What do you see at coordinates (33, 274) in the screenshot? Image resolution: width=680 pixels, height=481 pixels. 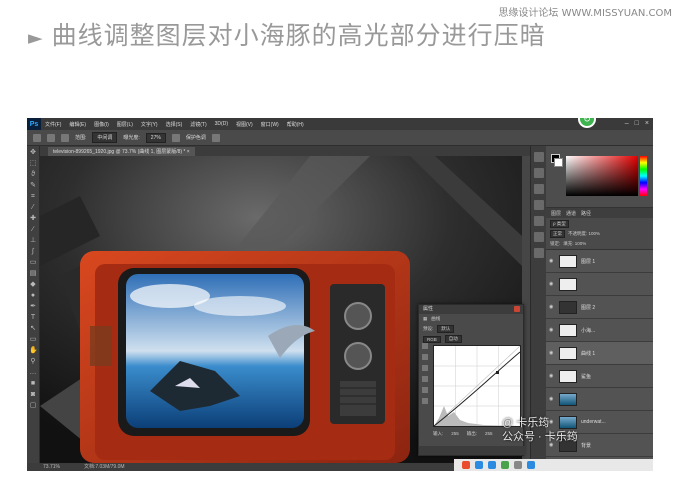 I see `gradient-tool-icon: ▤` at bounding box center [33, 274].